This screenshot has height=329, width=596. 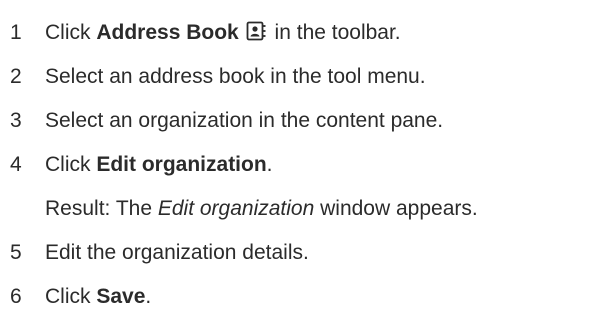 I want to click on step-number: 3, so click(x=16, y=120).